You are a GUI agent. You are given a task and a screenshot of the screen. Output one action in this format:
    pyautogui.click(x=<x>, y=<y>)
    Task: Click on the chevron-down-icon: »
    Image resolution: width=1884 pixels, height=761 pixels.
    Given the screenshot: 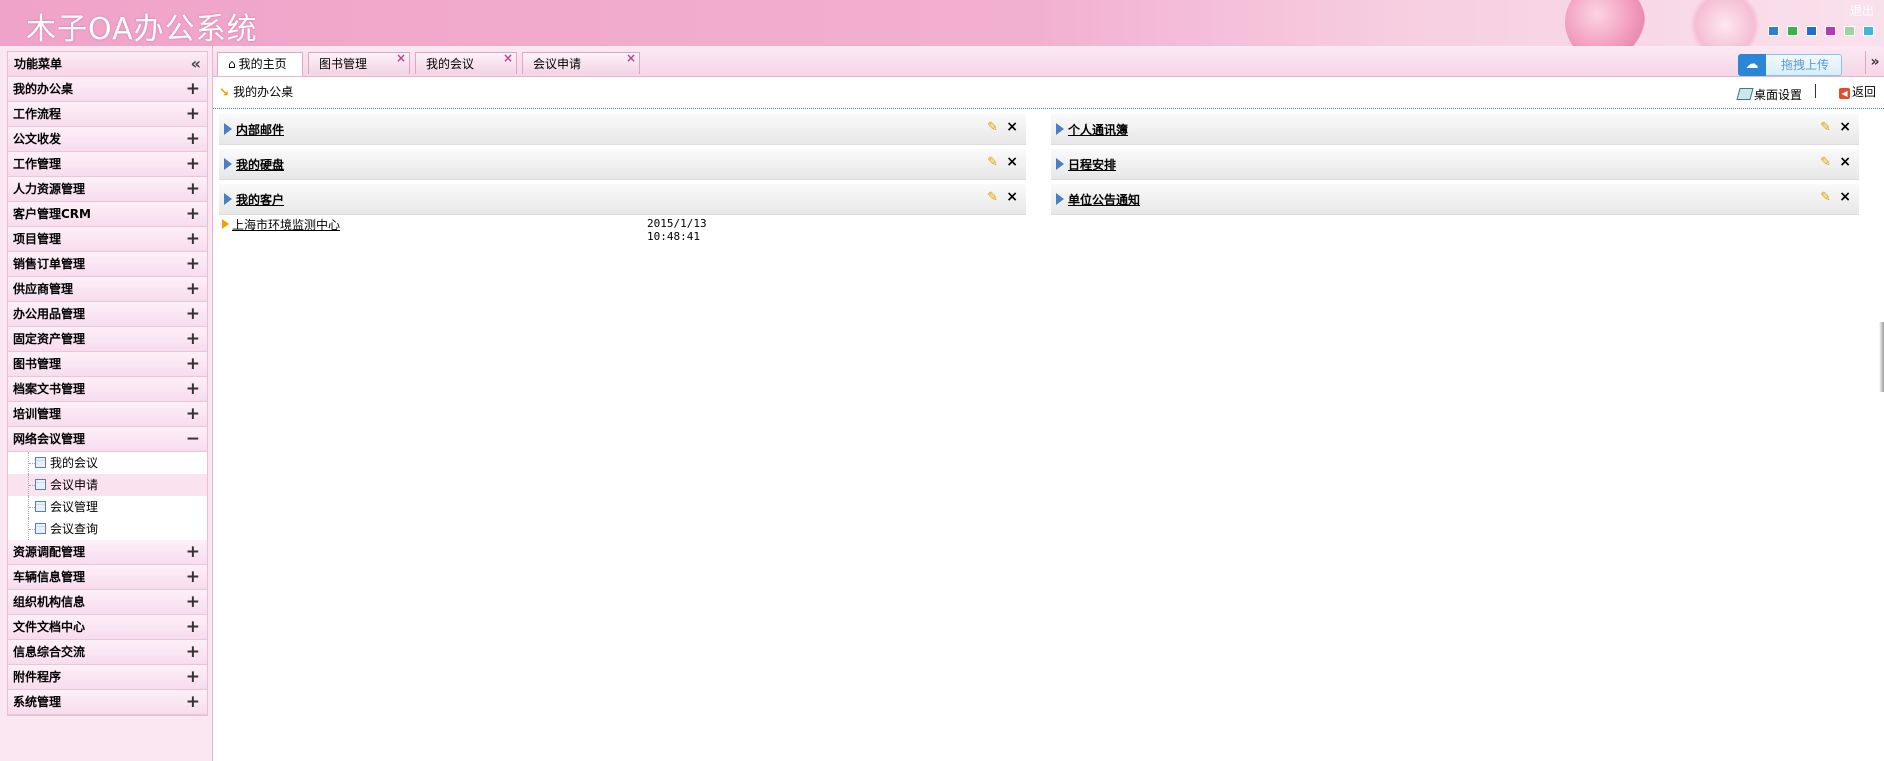 What is the action you would take?
    pyautogui.click(x=1874, y=62)
    